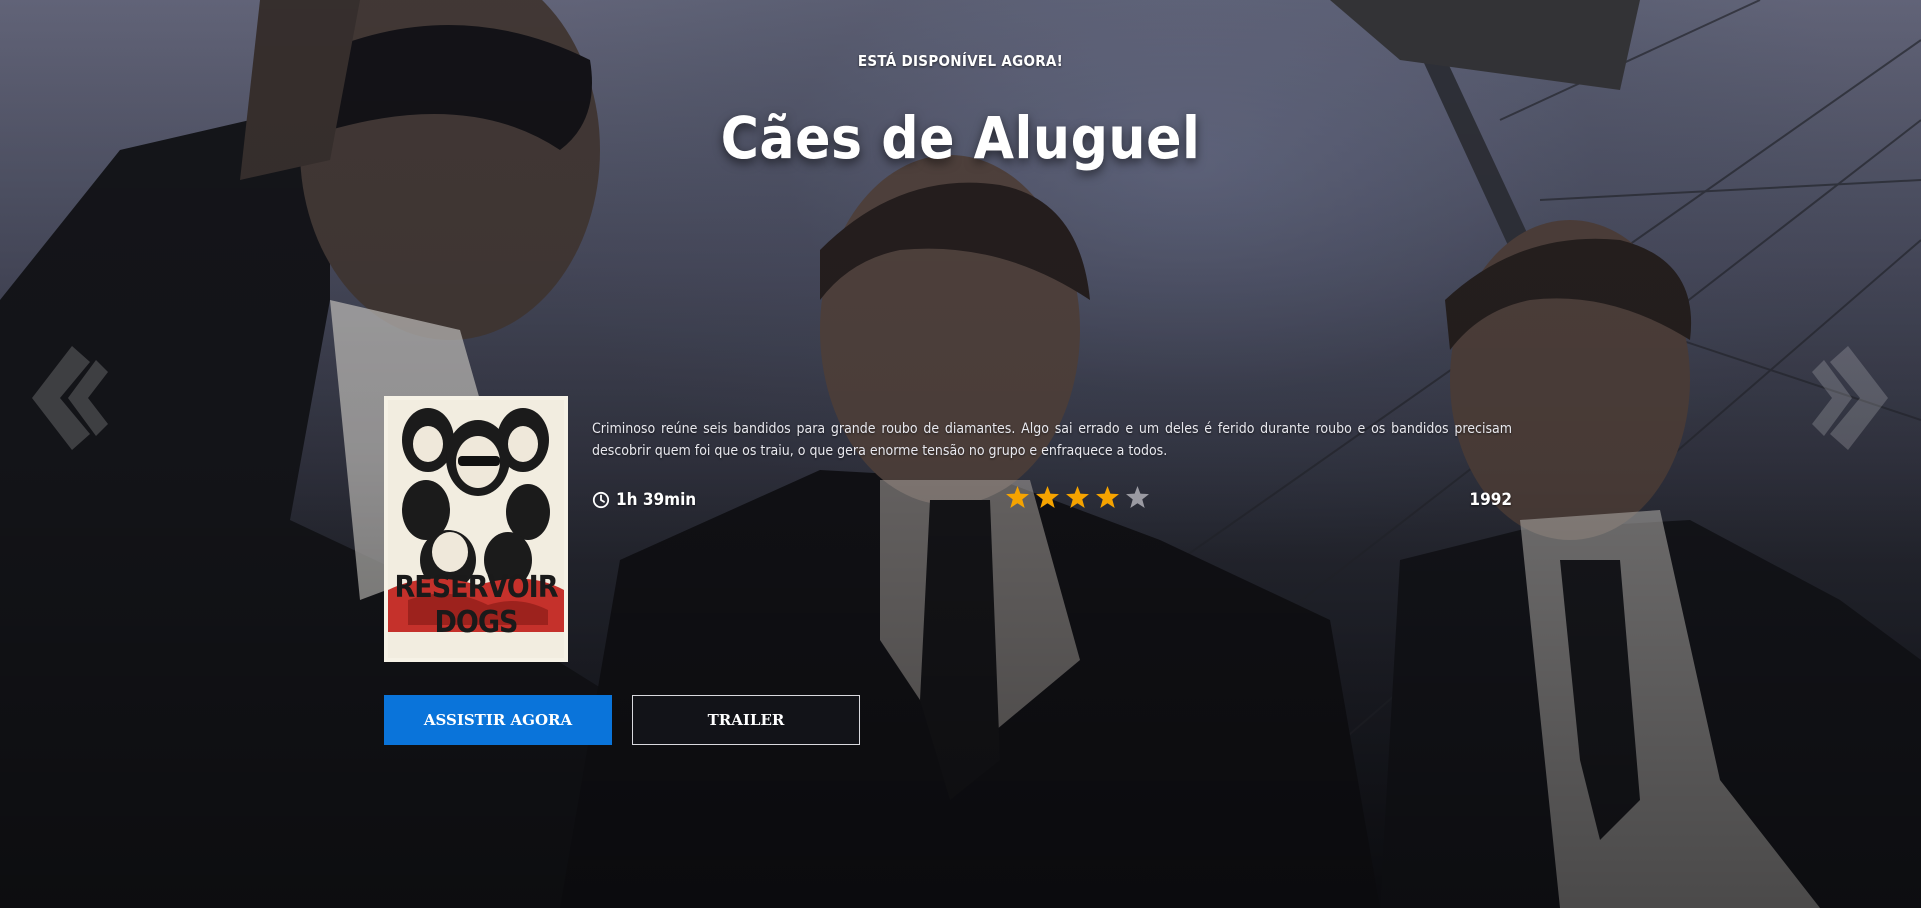  Describe the element at coordinates (960, 61) in the screenshot. I see `availability-label: ESTÁ DISPONÍVEL AGORA!` at that location.